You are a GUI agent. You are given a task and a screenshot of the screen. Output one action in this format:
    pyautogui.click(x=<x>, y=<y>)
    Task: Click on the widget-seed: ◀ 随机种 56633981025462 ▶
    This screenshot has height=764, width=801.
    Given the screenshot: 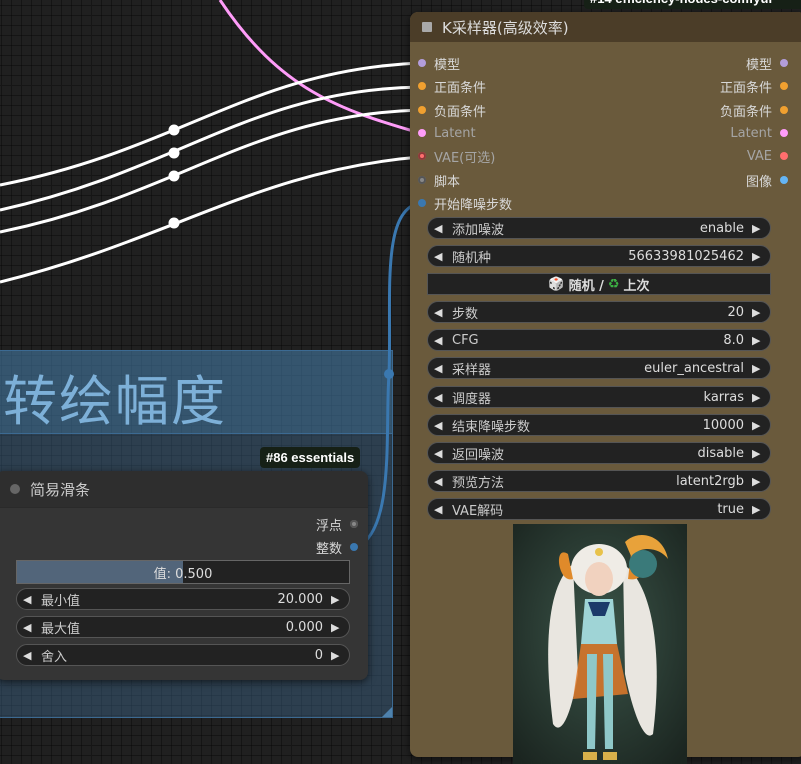 What is the action you would take?
    pyautogui.click(x=599, y=256)
    